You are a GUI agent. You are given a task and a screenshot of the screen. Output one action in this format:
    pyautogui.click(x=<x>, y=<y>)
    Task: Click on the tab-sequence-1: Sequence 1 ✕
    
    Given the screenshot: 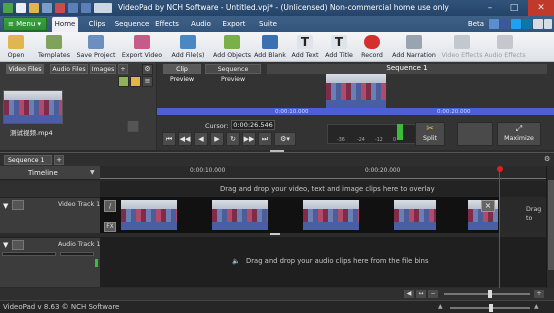 What is the action you would take?
    pyautogui.click(x=28, y=164)
    